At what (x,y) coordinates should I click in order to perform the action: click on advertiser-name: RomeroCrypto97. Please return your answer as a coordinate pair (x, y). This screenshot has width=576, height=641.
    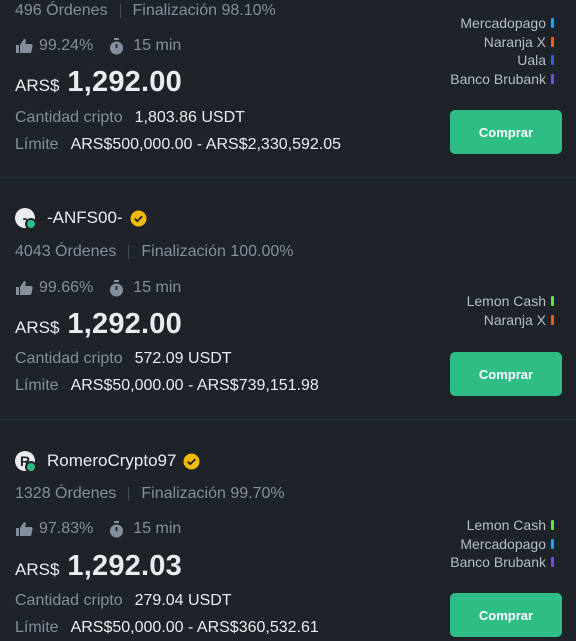
    Looking at the image, I should click on (111, 461).